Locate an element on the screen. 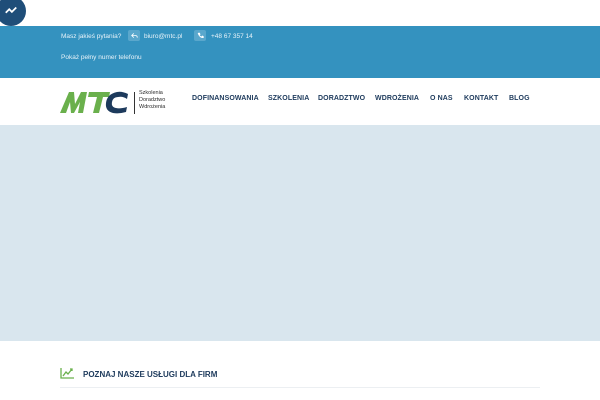 The height and width of the screenshot is (400, 600). chart-trend-icon is located at coordinates (67, 373).